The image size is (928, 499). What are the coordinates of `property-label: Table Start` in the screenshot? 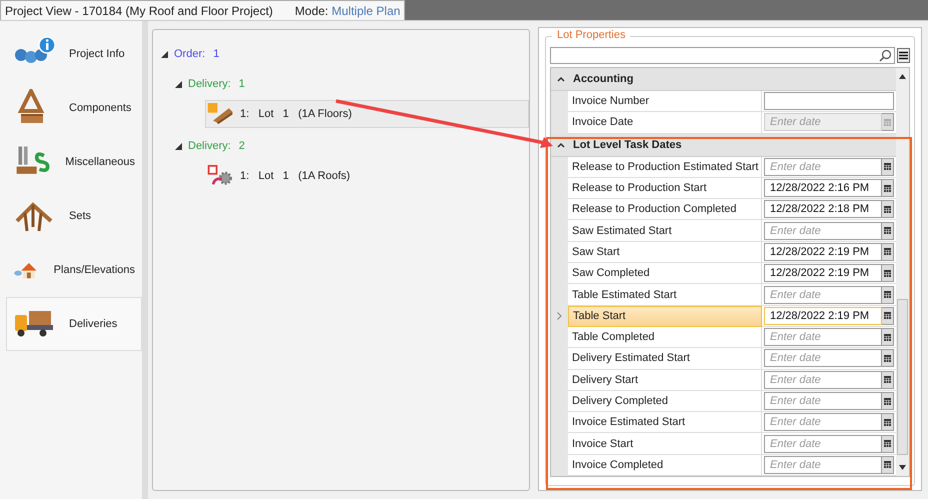 It's located at (665, 316).